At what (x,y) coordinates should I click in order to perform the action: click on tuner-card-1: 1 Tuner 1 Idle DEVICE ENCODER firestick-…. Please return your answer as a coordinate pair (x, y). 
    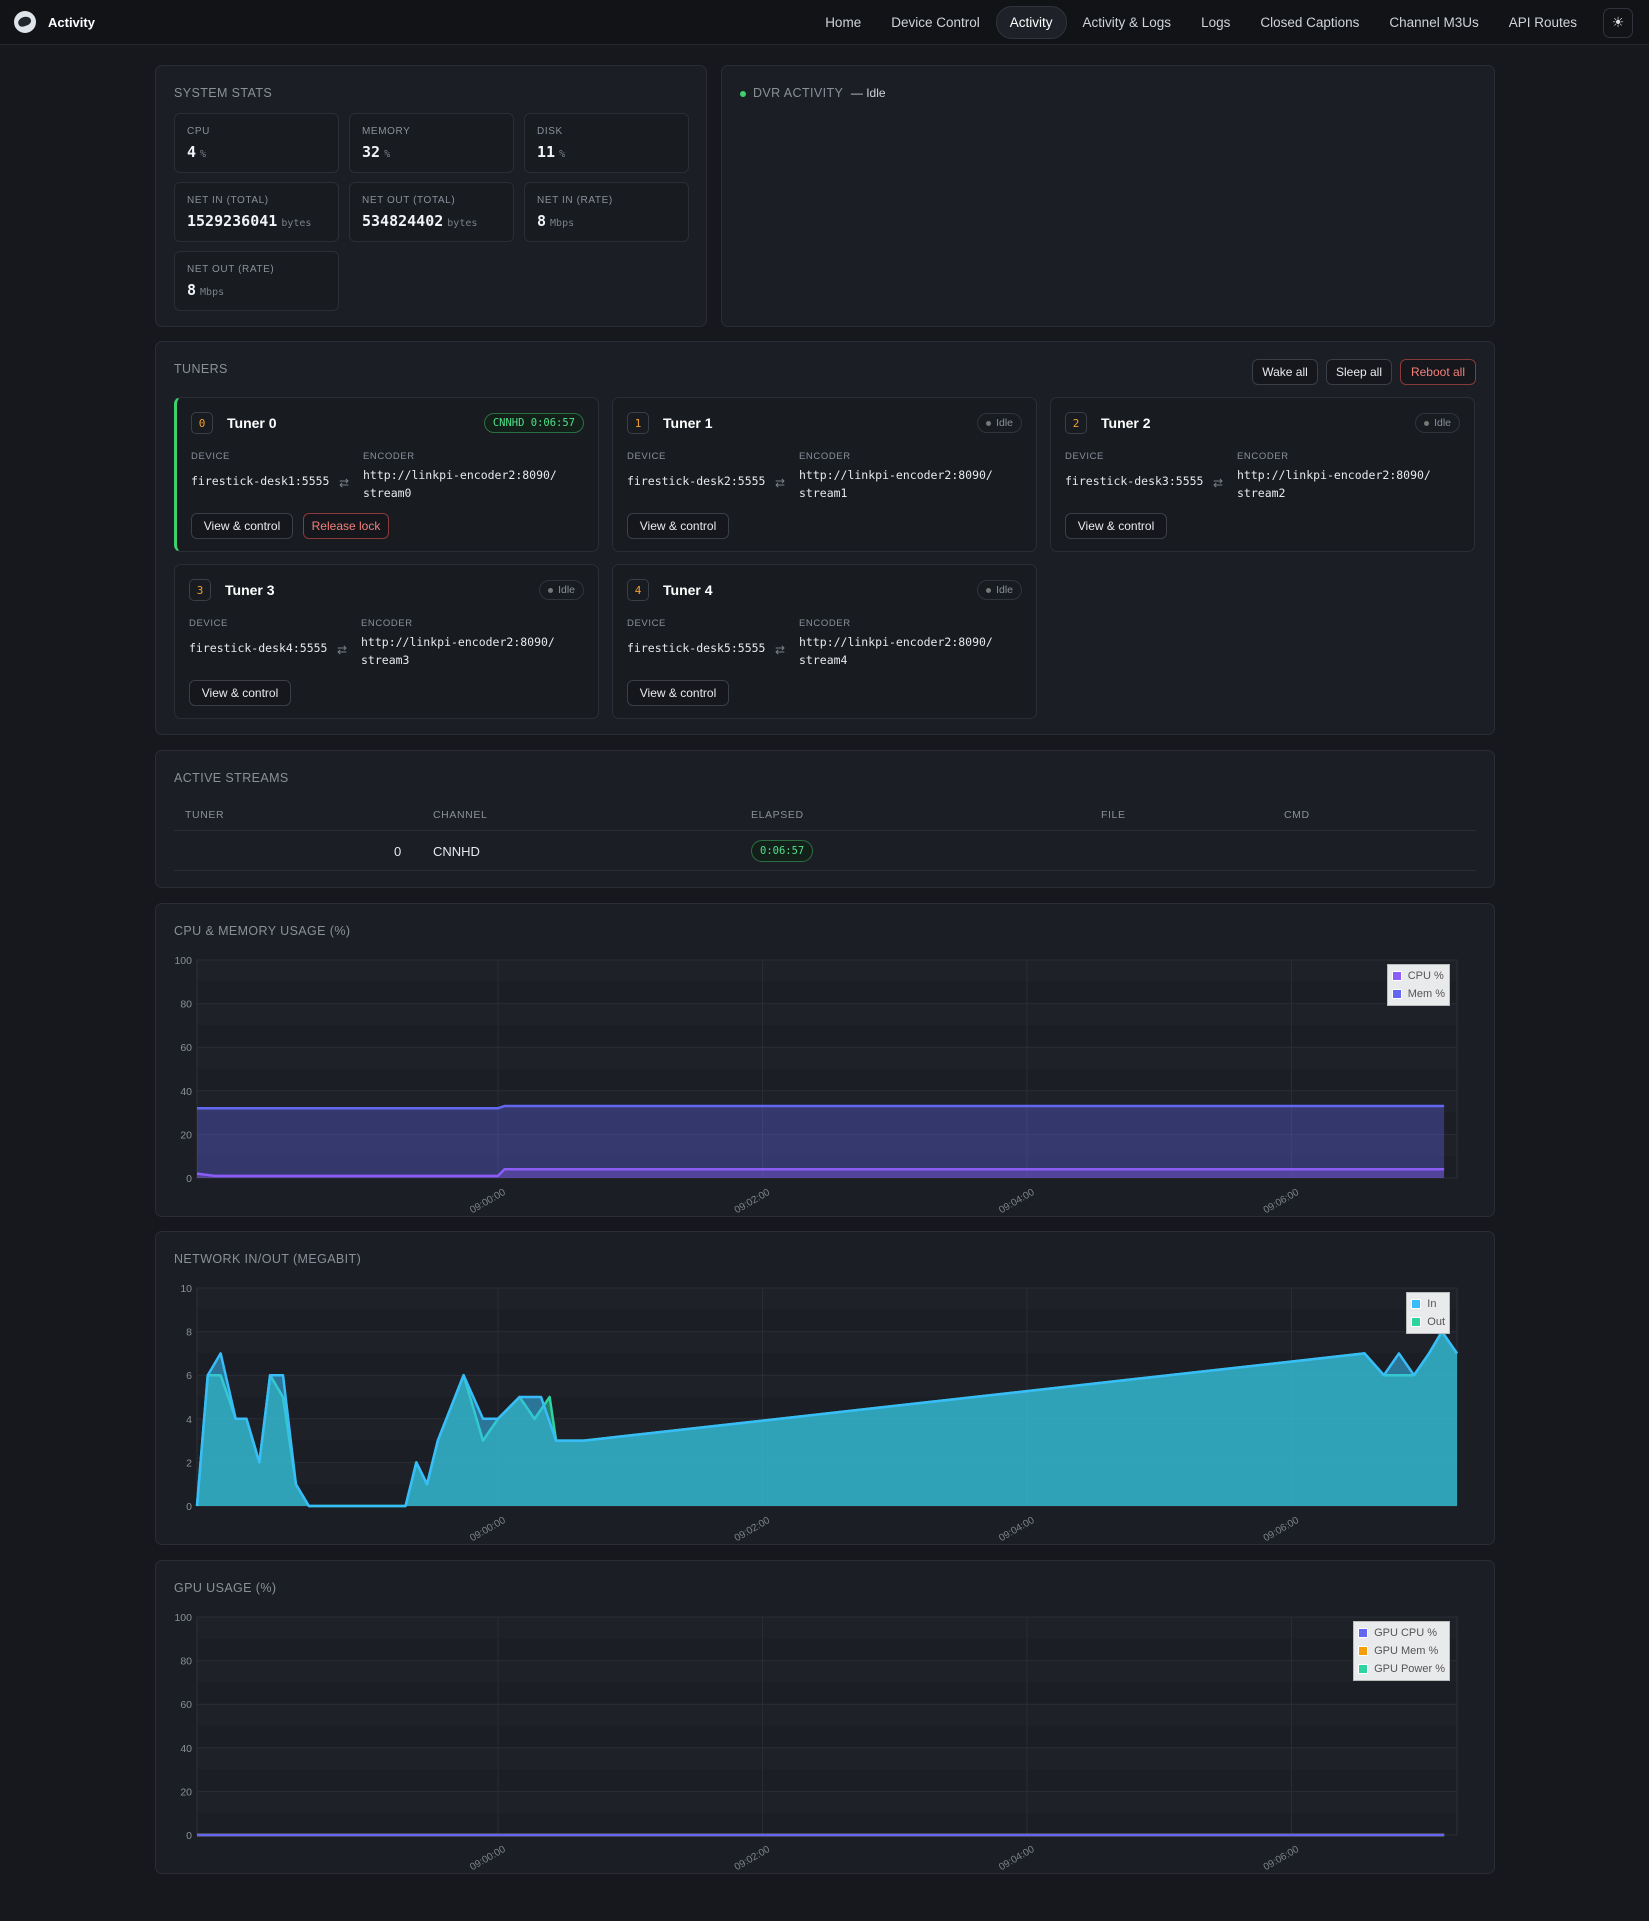
    Looking at the image, I should click on (824, 474).